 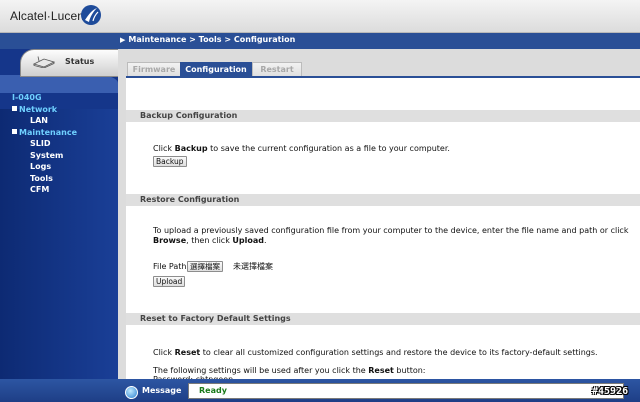 What do you see at coordinates (383, 116) in the screenshot?
I see `backup-section-title: Backup Configuration` at bounding box center [383, 116].